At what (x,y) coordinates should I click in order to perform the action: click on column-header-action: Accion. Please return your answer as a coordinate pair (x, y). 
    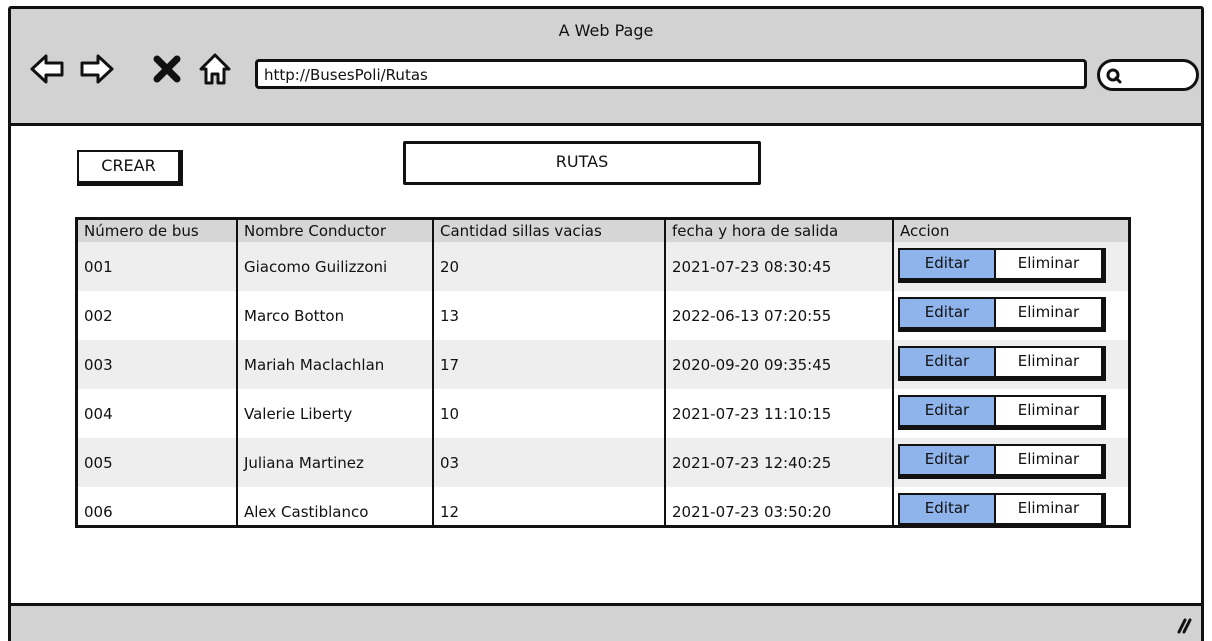
    Looking at the image, I should click on (925, 231).